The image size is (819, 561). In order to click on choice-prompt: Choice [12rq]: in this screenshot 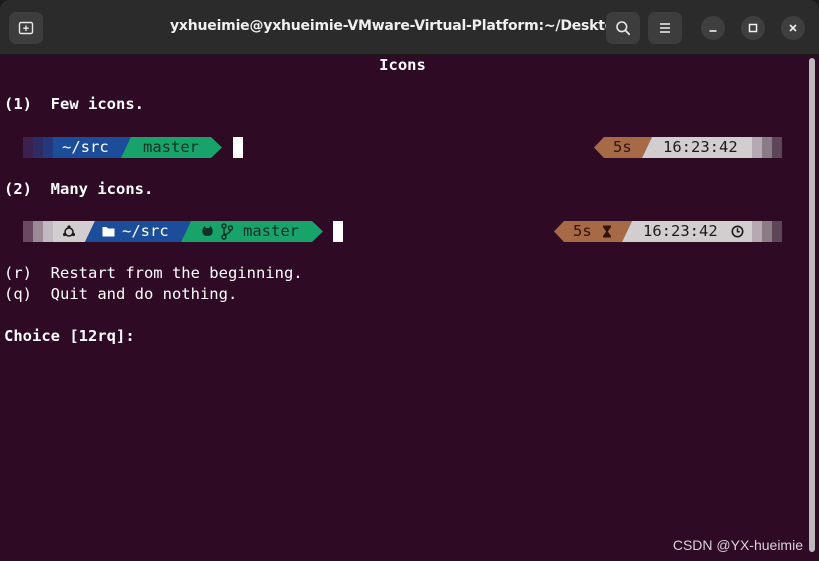, I will do `click(69, 336)`.